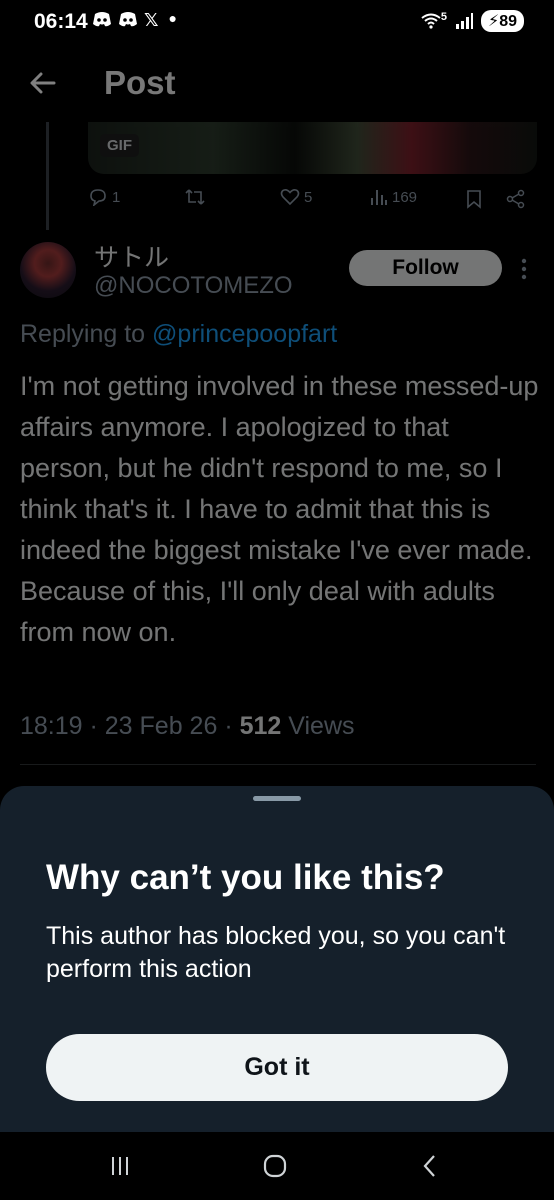 This screenshot has width=554, height=1200. I want to click on back-button, so click(430, 1166).